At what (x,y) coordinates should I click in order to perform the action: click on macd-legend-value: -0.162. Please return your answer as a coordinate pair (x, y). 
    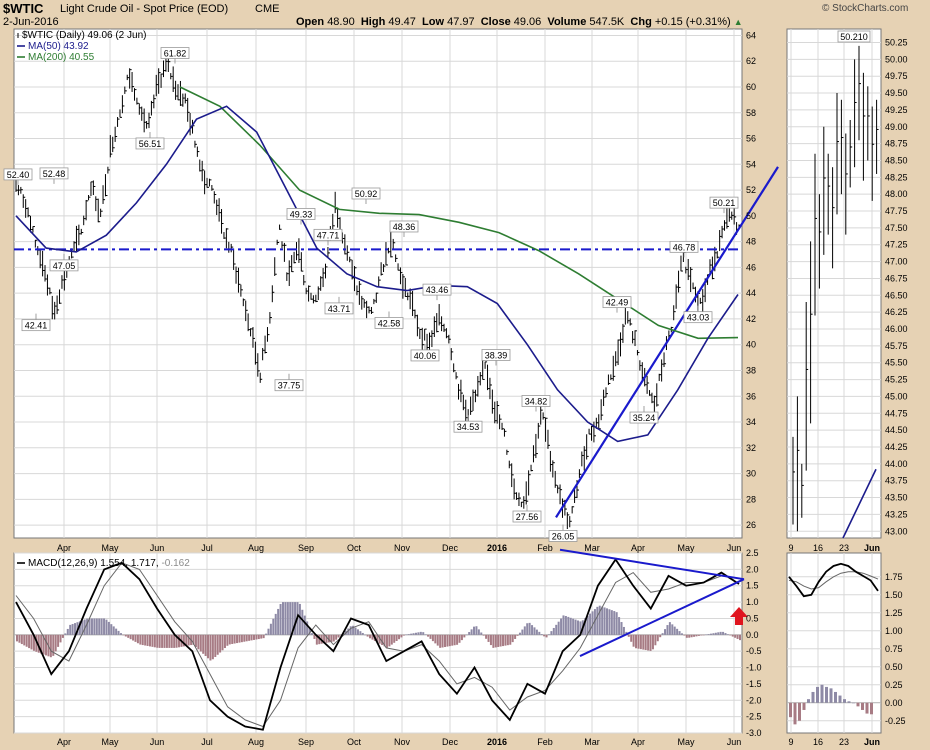
    Looking at the image, I should click on (175, 563).